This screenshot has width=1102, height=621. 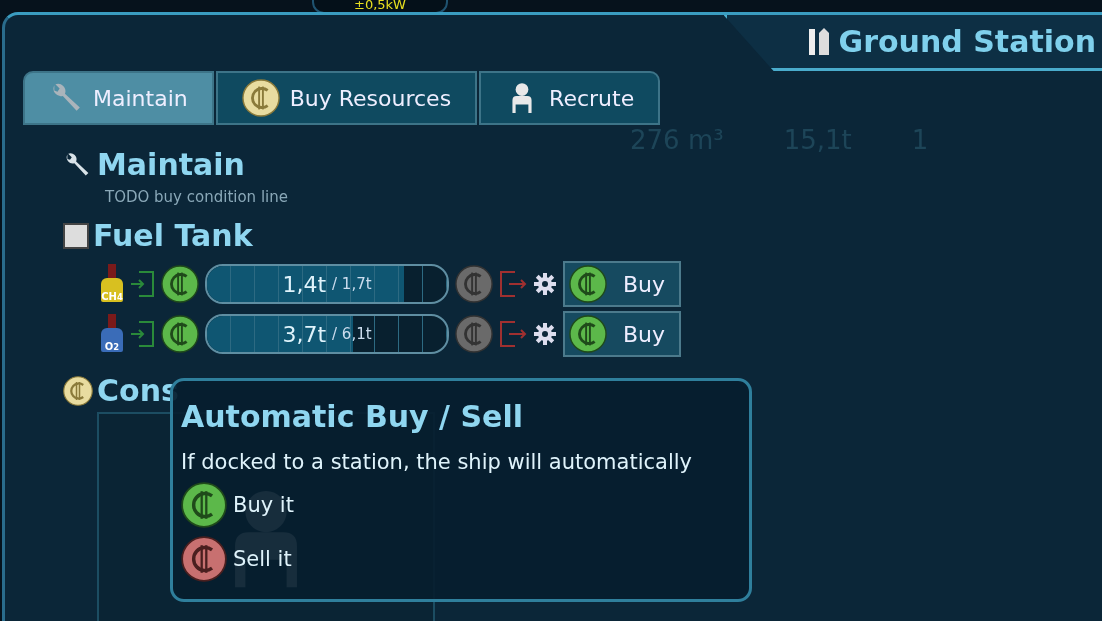 I want to click on tab: Buy Resources, so click(x=346, y=98).